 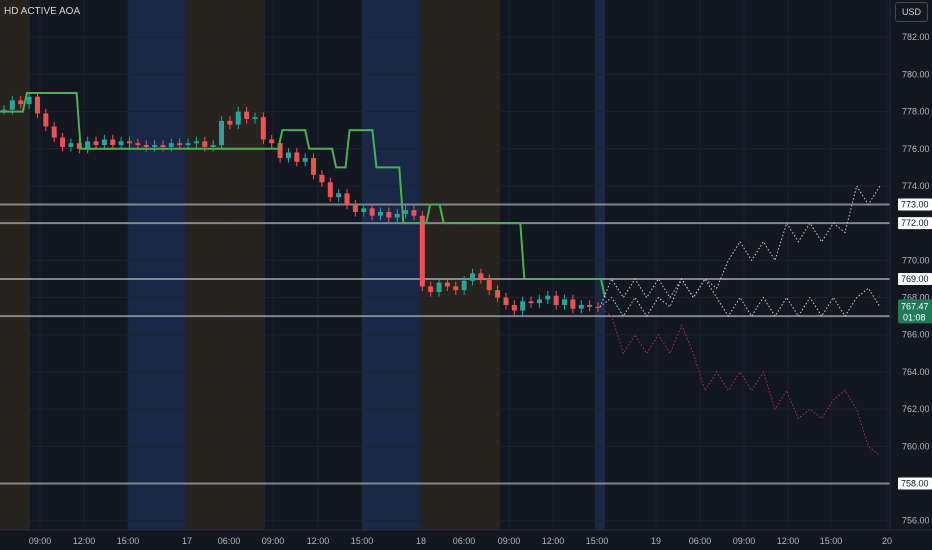 What do you see at coordinates (887, 541) in the screenshot?
I see `time-tick-label: 20` at bounding box center [887, 541].